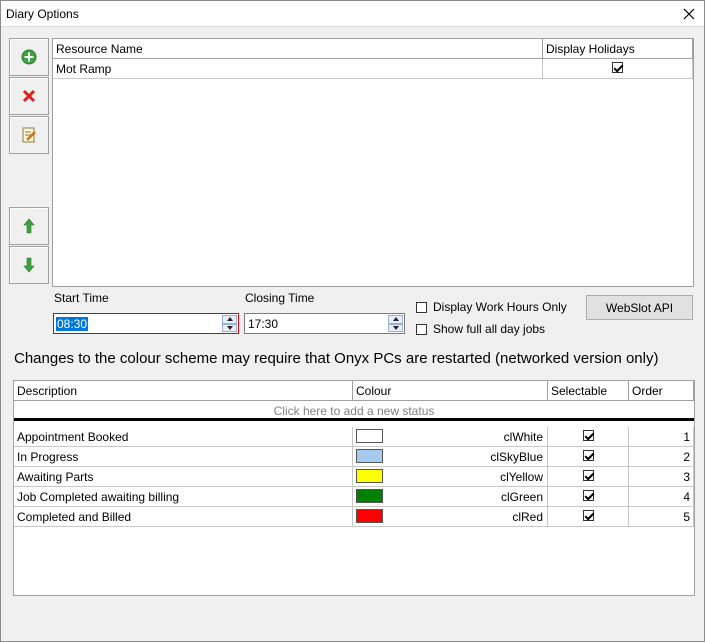  I want to click on display-work-hours-option: Display Work Hours Only, so click(491, 307).